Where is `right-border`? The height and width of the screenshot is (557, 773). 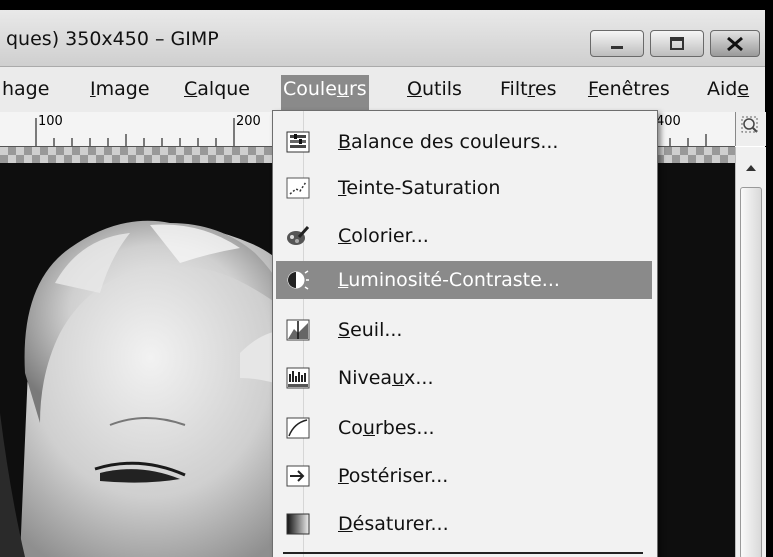
right-border is located at coordinates (769, 278).